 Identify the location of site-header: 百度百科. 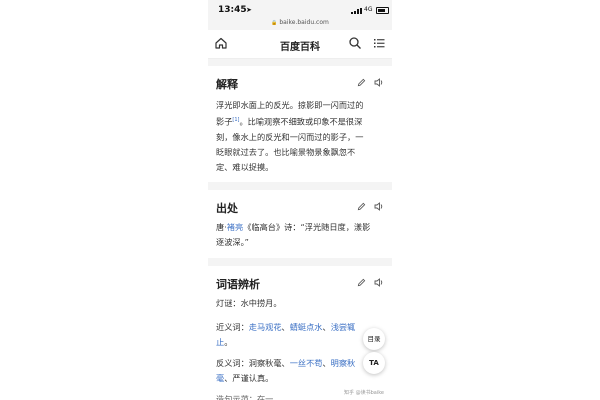
(300, 44).